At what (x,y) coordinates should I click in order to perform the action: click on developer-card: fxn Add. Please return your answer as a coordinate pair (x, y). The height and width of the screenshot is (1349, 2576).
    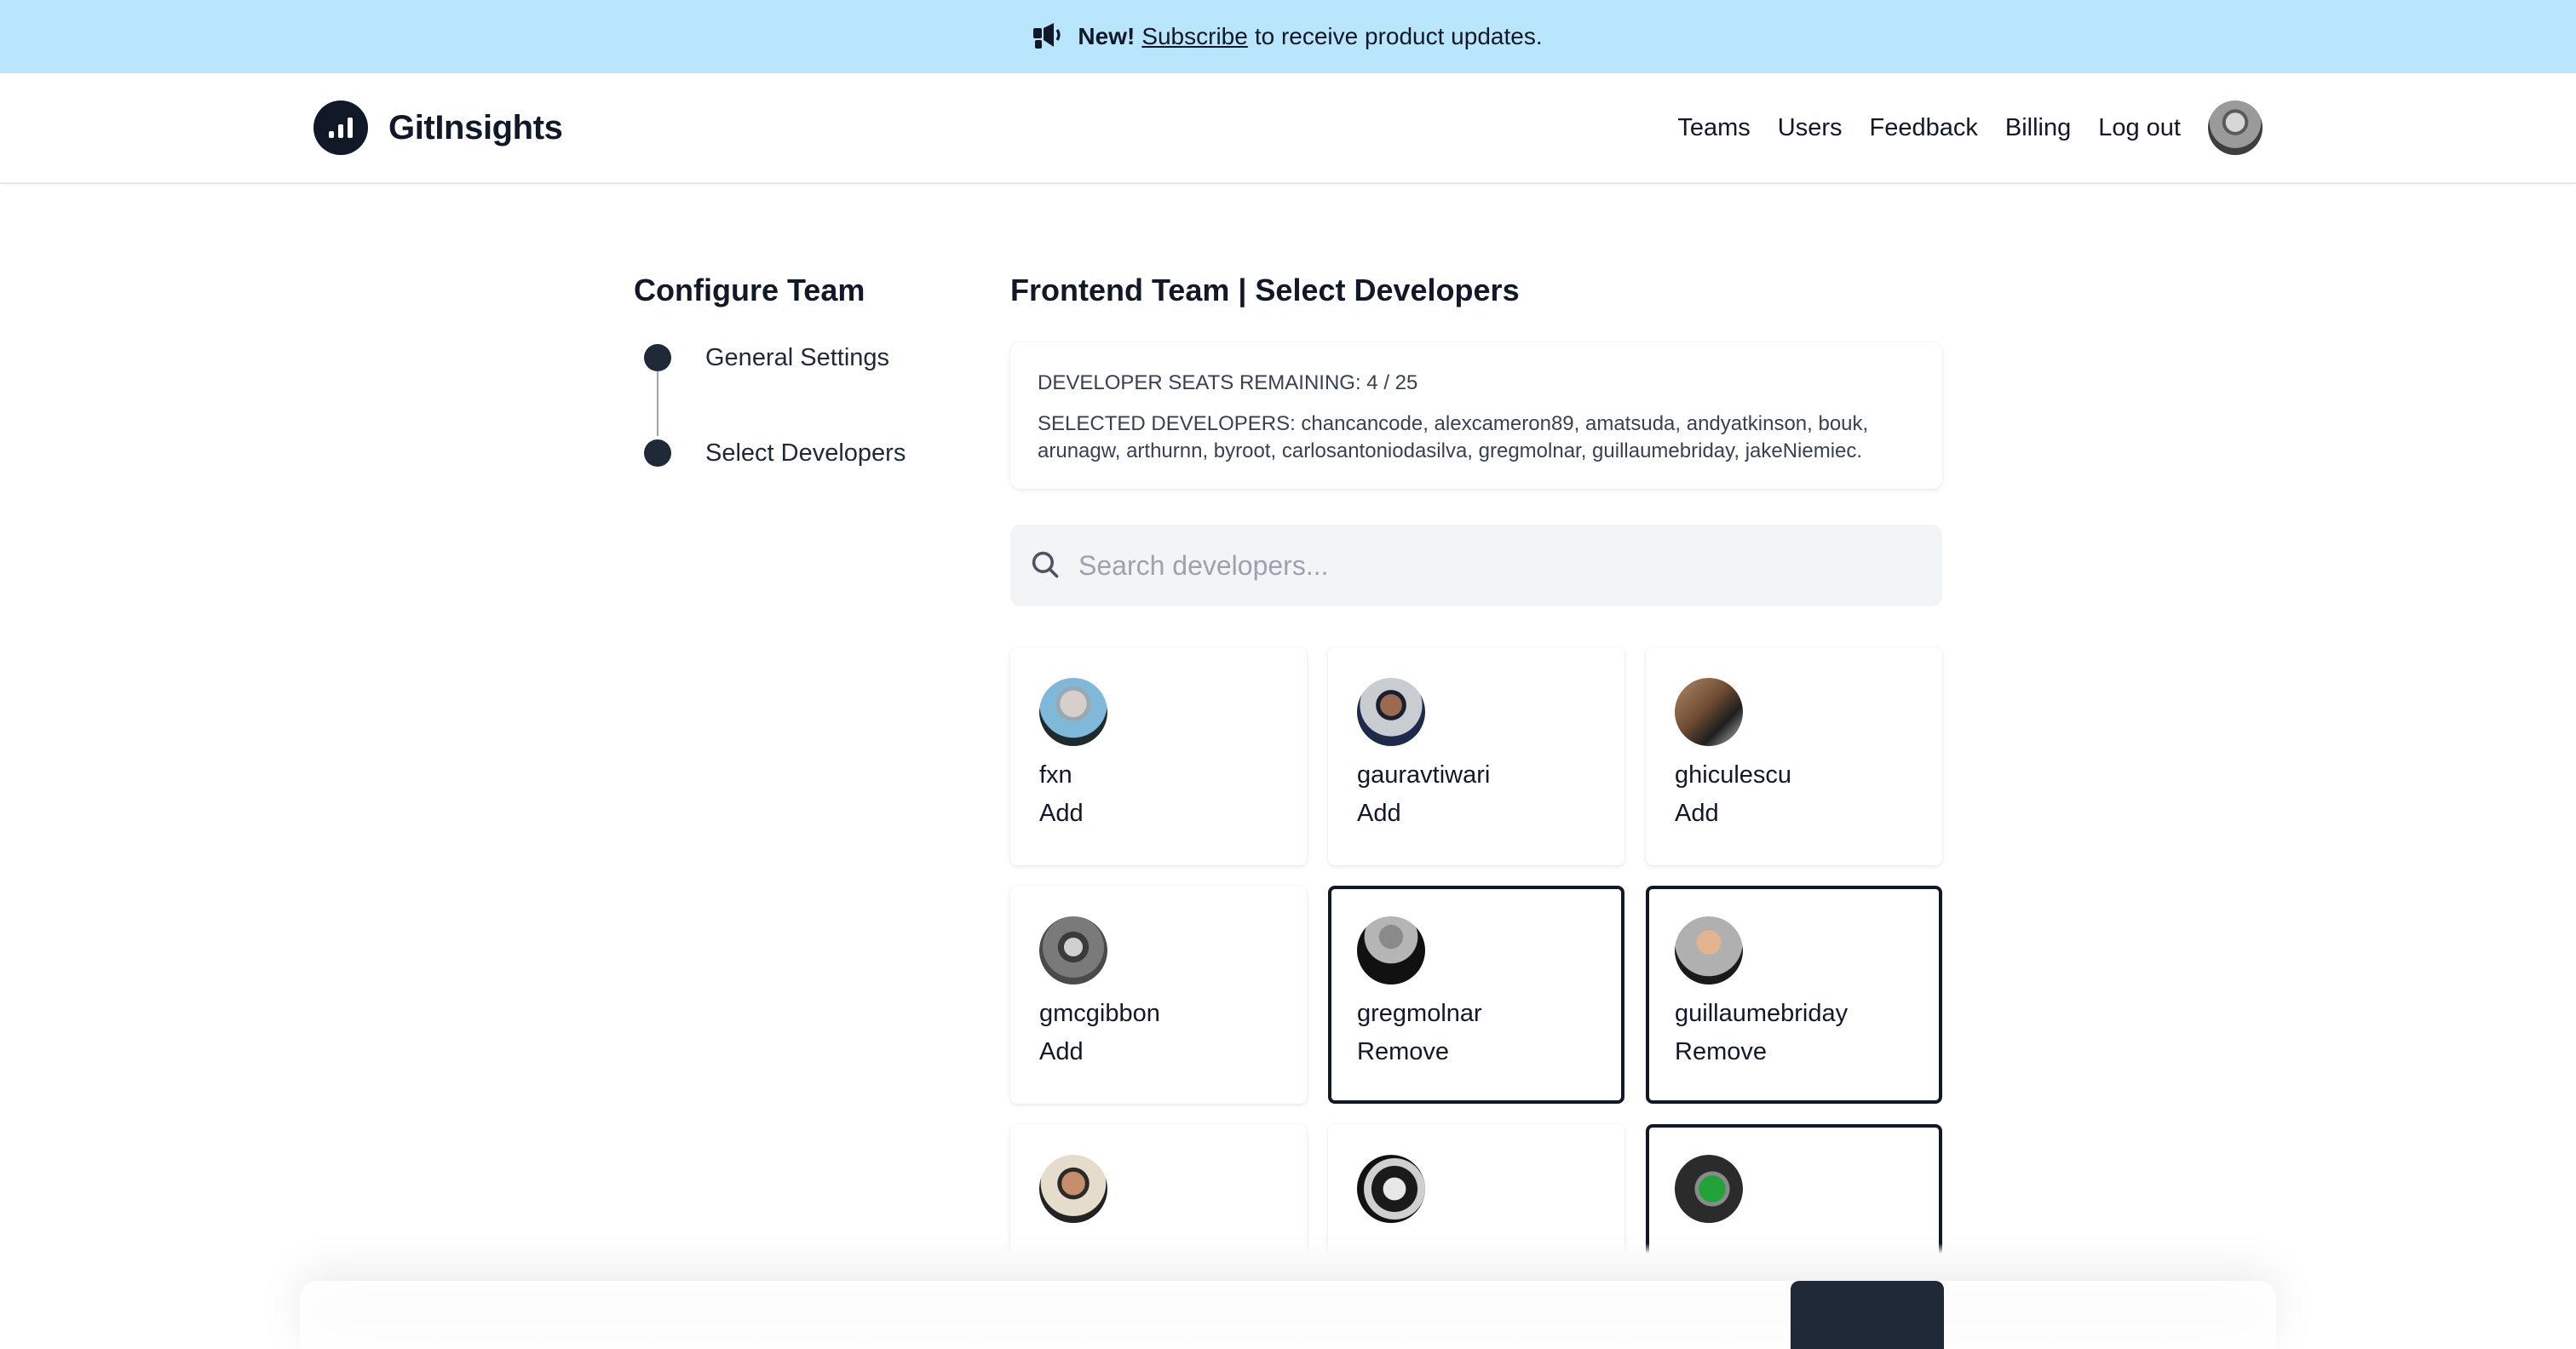
    Looking at the image, I should click on (1158, 756).